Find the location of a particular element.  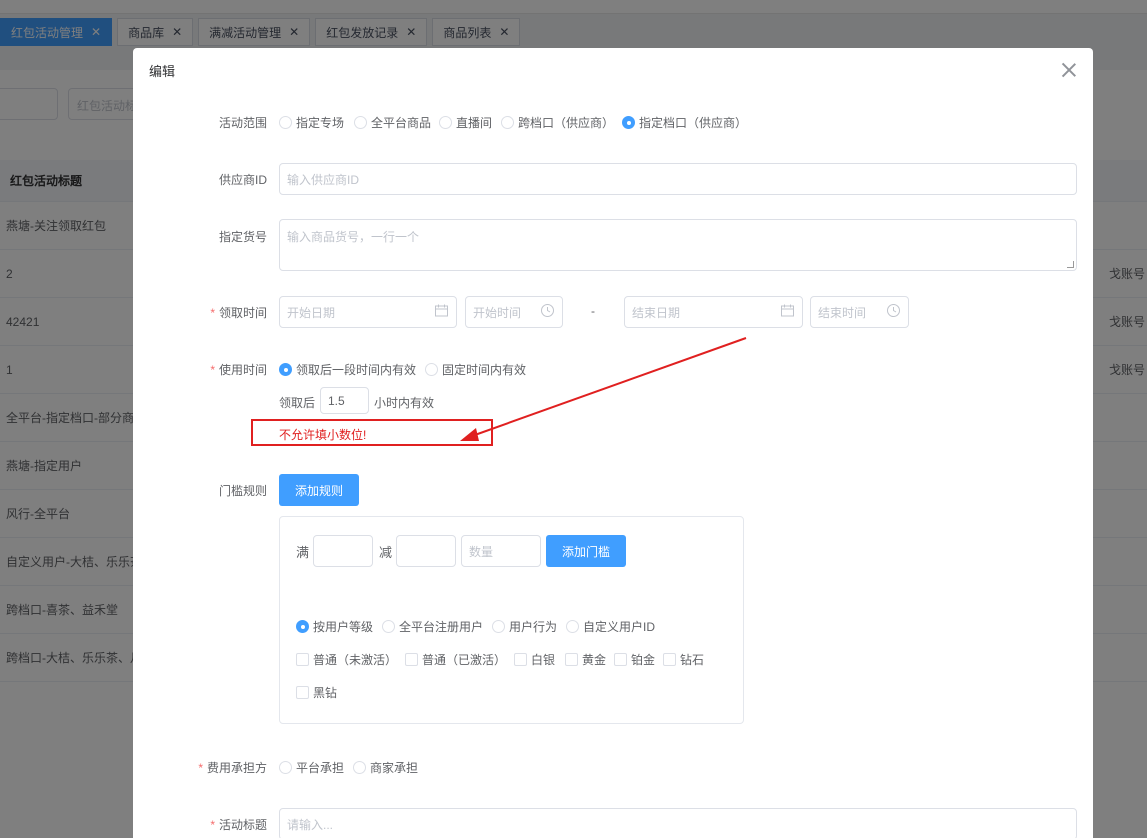

add-threshold-button: 添加门槛 is located at coordinates (586, 551).